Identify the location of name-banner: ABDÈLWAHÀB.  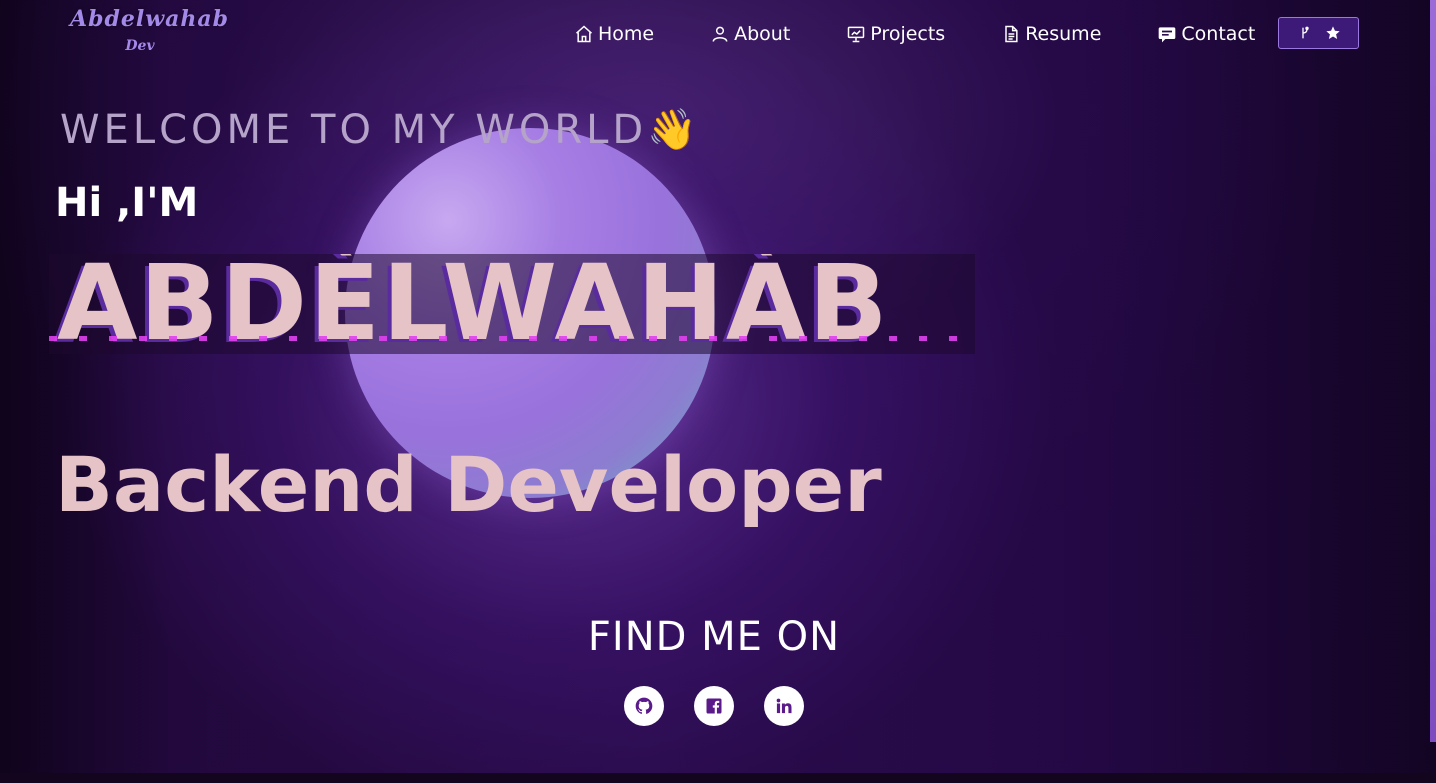
(512, 304).